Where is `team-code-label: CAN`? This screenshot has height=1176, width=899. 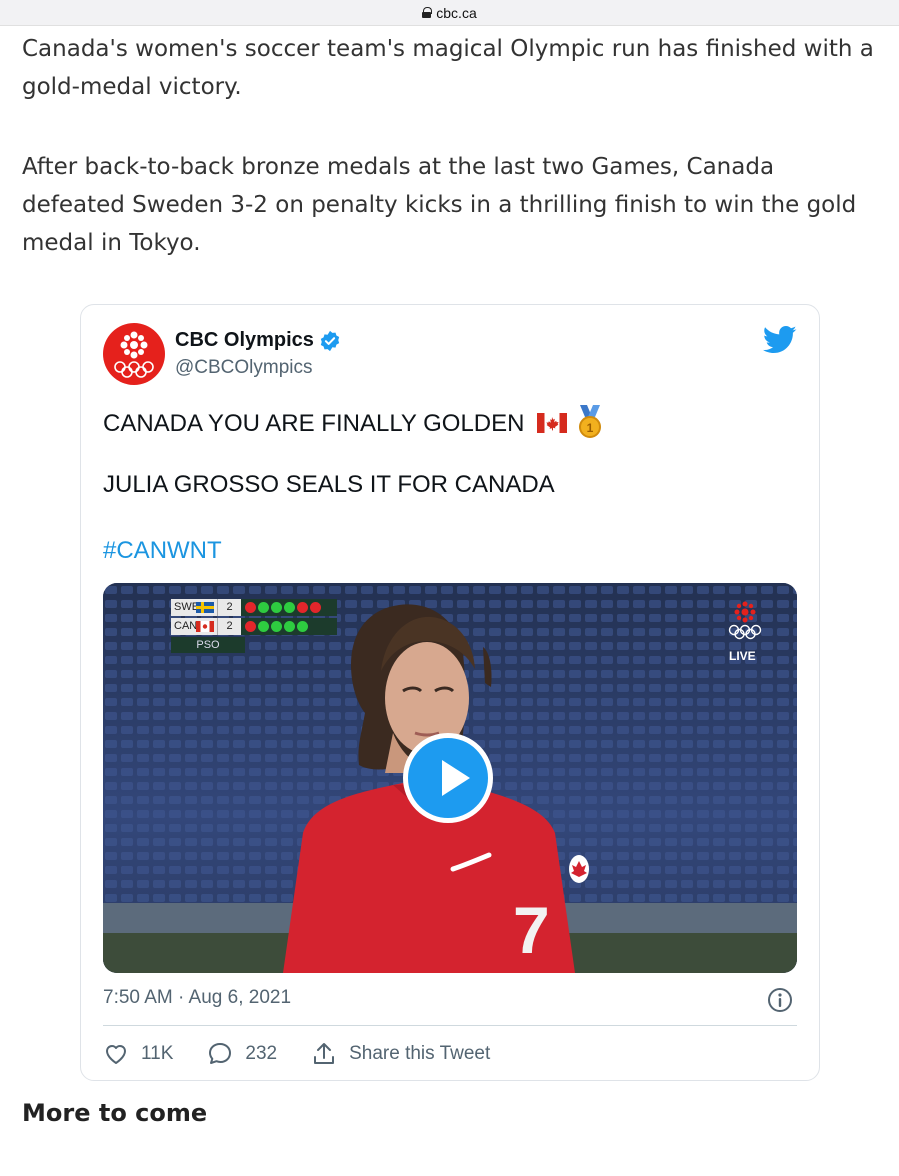 team-code-label: CAN is located at coordinates (186, 626).